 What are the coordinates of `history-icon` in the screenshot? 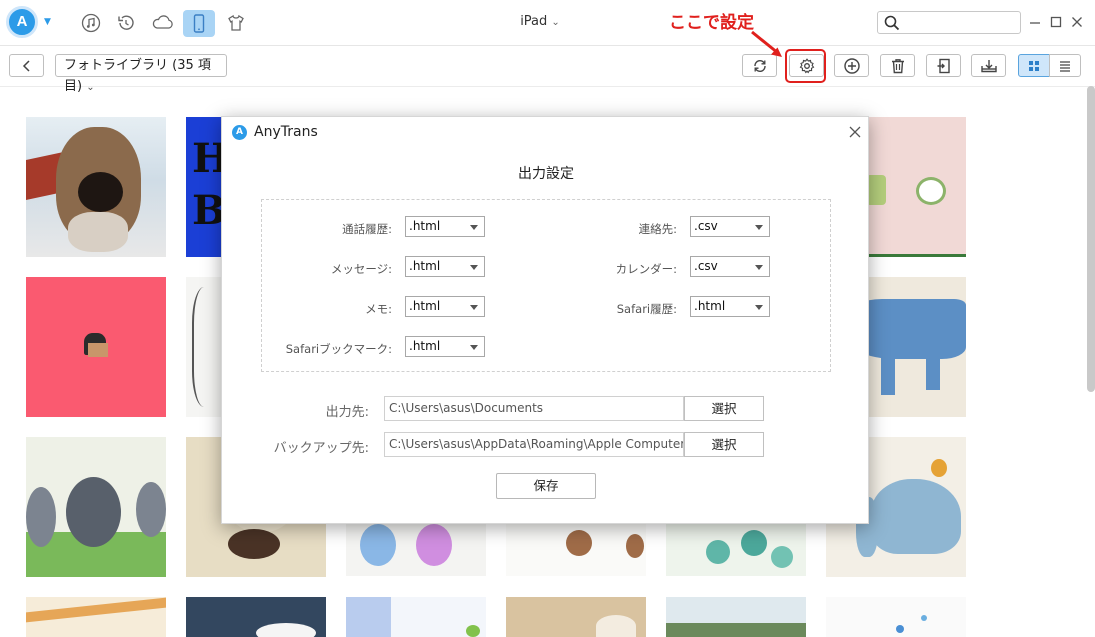 It's located at (126, 23).